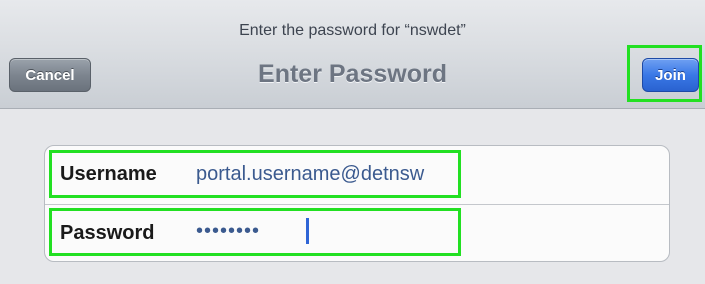 This screenshot has width=705, height=284. I want to click on join-button: Join, so click(670, 75).